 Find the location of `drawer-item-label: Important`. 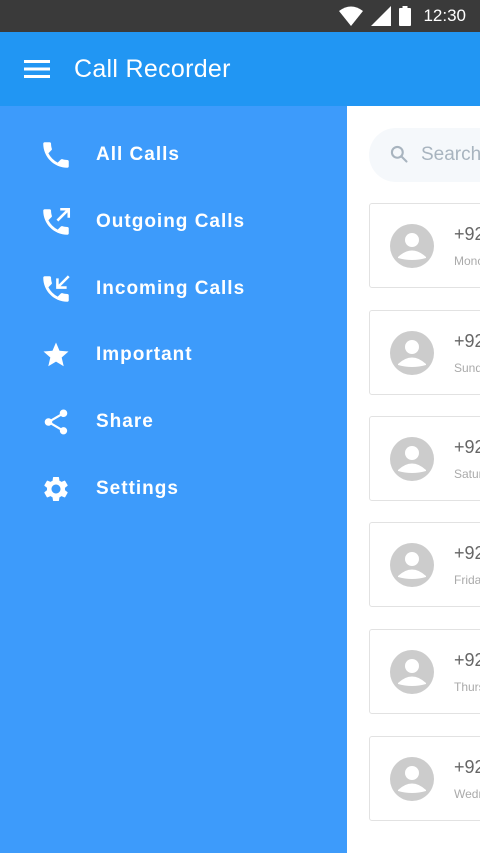

drawer-item-label: Important is located at coordinates (144, 354).